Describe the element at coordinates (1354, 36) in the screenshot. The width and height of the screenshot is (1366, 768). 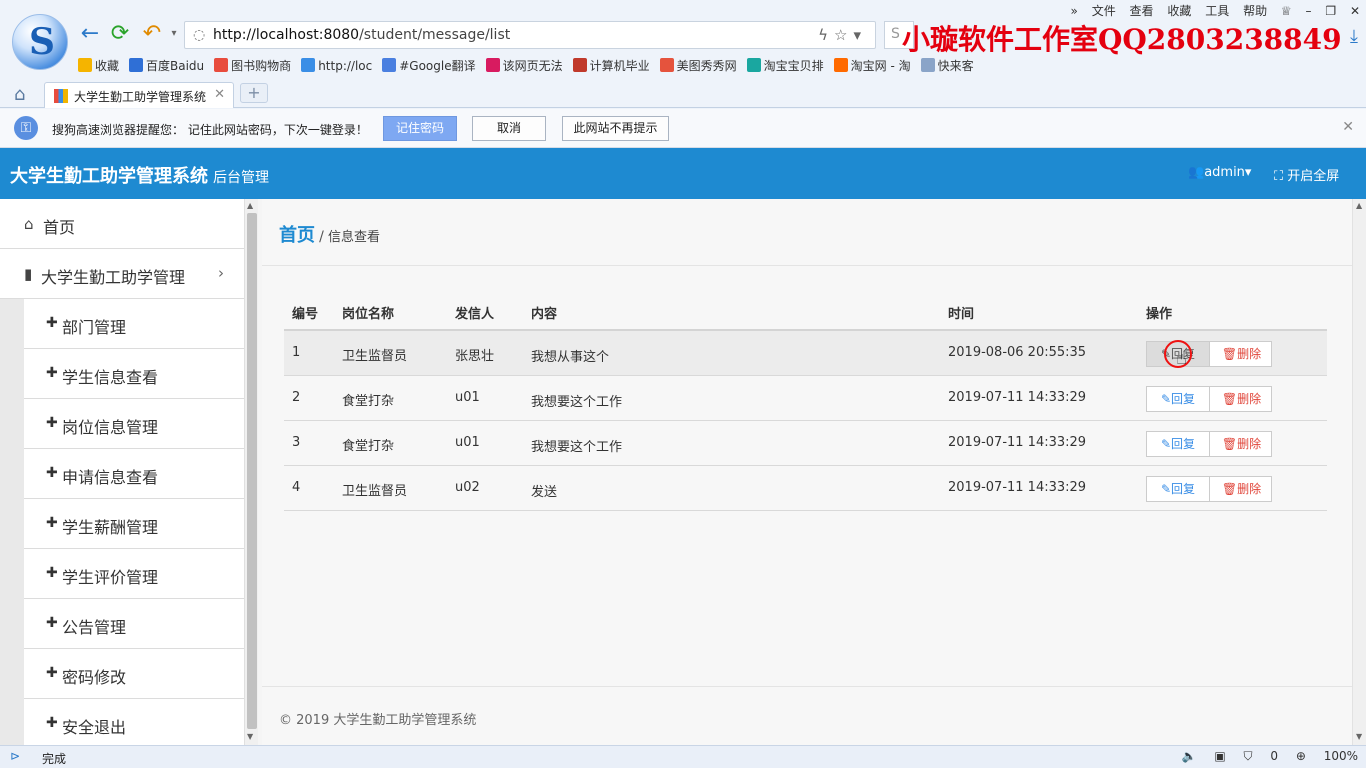
I see `download-icon: ⤓` at that location.